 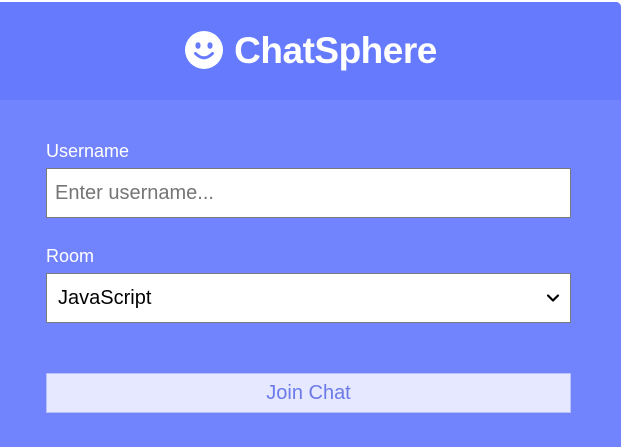 I want to click on username-label: Username, so click(x=88, y=151).